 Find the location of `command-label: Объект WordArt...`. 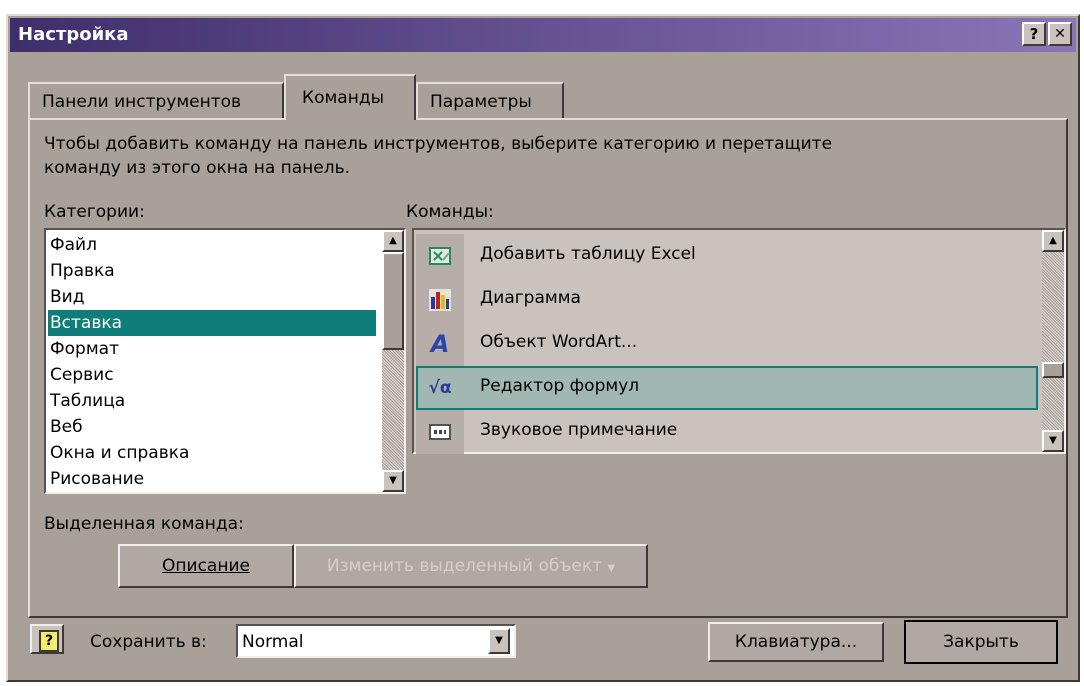

command-label: Объект WordArt... is located at coordinates (559, 342).